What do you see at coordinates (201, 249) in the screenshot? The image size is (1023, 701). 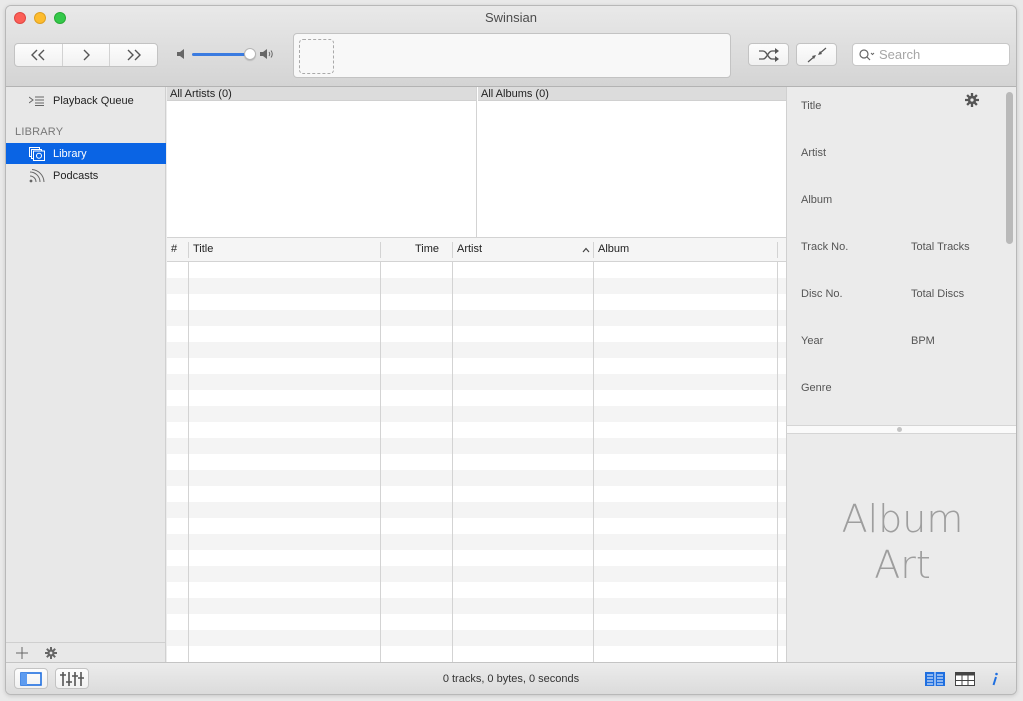 I see `column-header-title: Title` at bounding box center [201, 249].